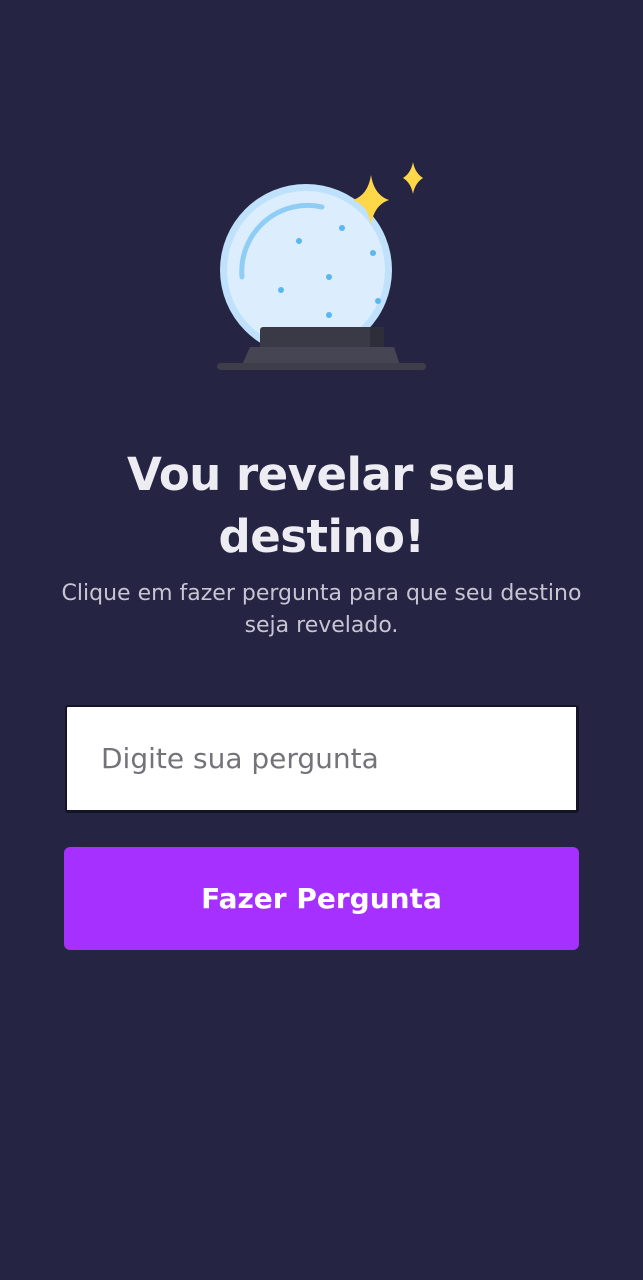 Image resolution: width=643 pixels, height=1280 pixels. What do you see at coordinates (321, 266) in the screenshot?
I see `crystal-ball-icon` at bounding box center [321, 266].